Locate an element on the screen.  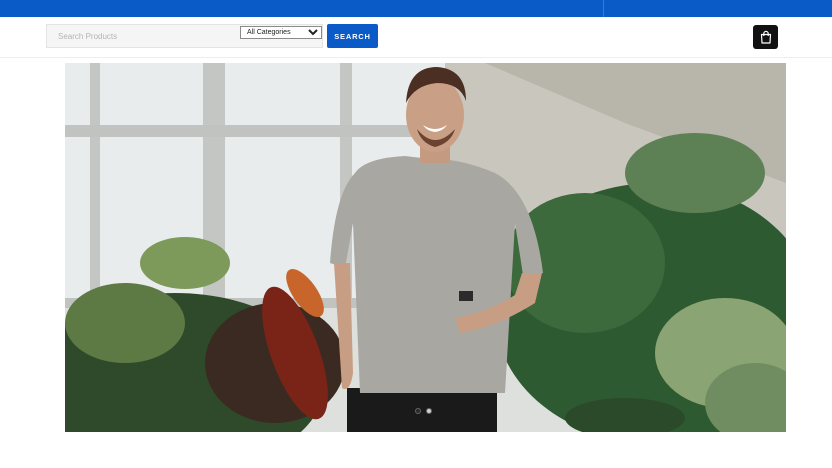
shopping-bag-icon is located at coordinates (765, 37).